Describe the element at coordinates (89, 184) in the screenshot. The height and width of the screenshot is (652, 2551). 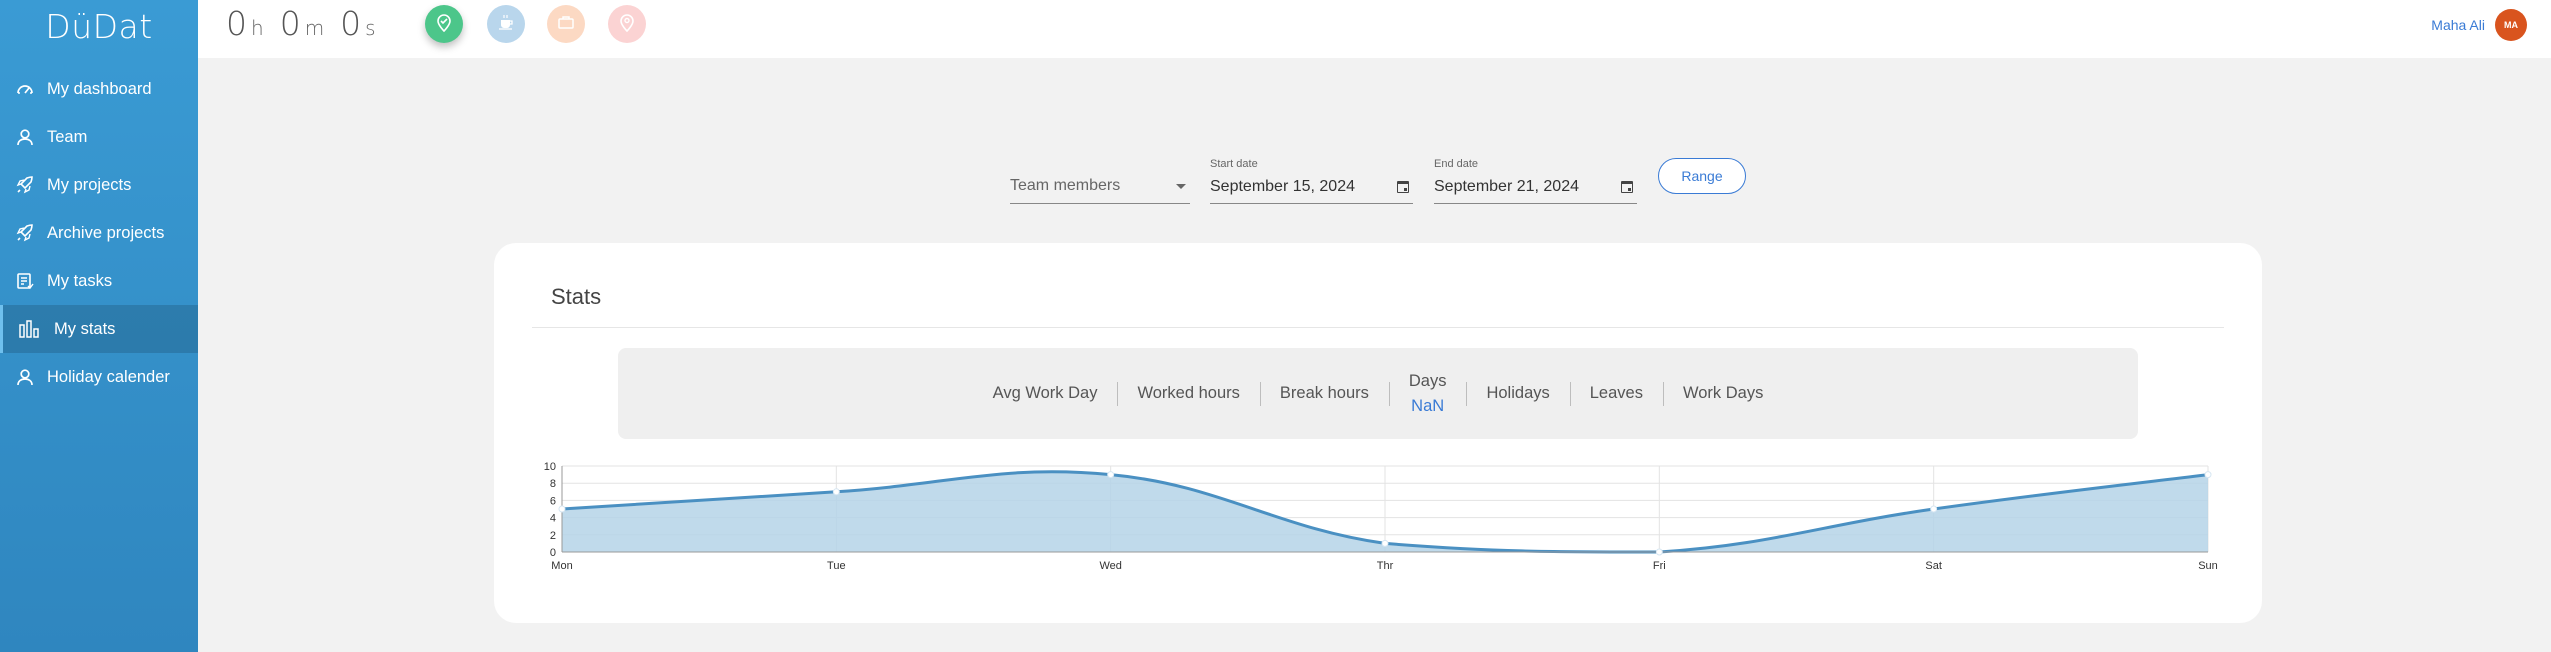
I see `sidebar-item-label: My projects` at that location.